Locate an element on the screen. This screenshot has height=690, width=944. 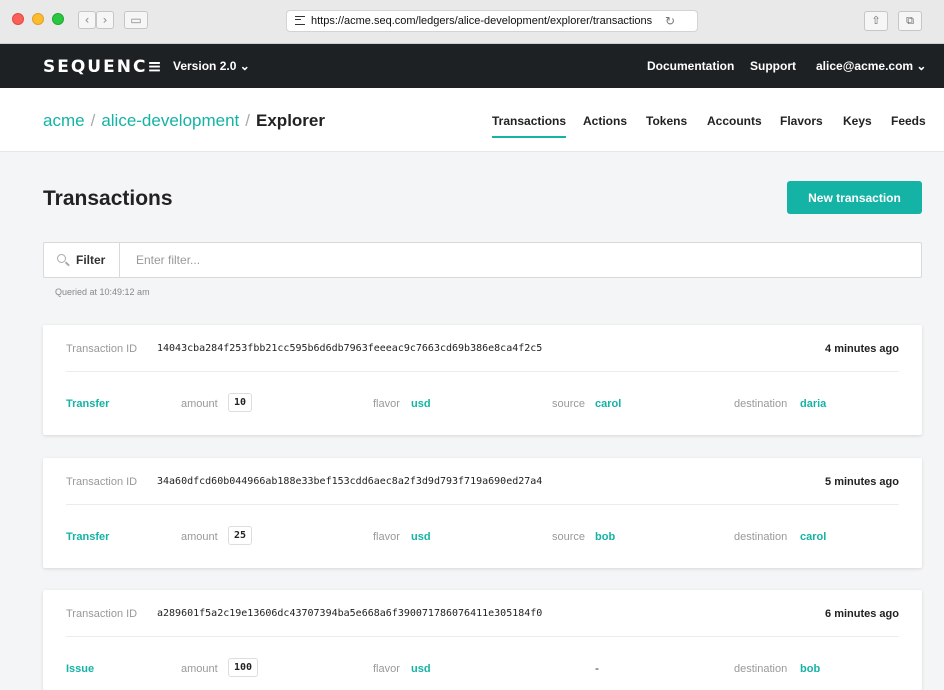
transaction-time: 6 minutes ago is located at coordinates (862, 614).